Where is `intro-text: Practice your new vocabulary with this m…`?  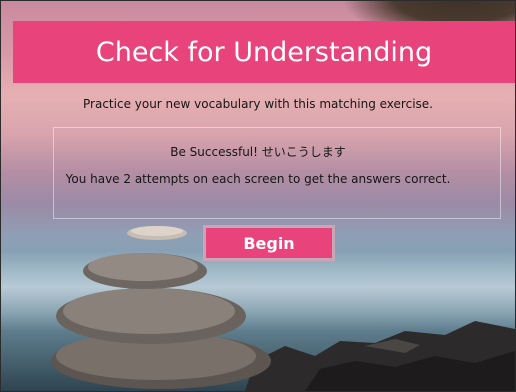 intro-text: Practice your new vocabulary with this m… is located at coordinates (258, 104).